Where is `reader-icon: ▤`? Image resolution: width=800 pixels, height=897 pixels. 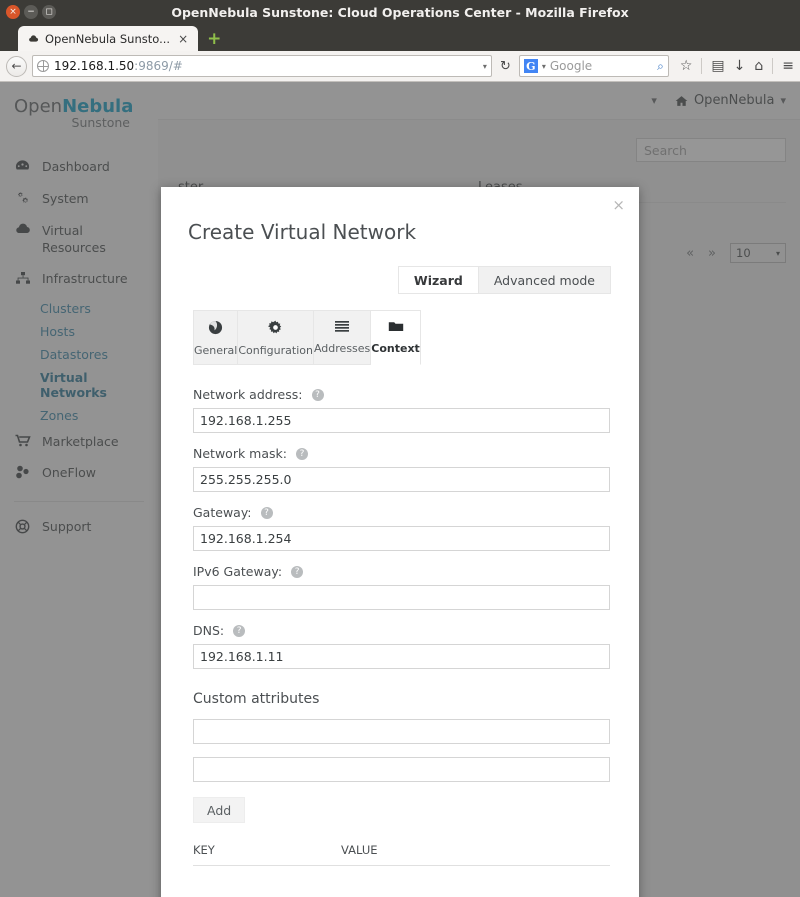
reader-icon: ▤ is located at coordinates (717, 66).